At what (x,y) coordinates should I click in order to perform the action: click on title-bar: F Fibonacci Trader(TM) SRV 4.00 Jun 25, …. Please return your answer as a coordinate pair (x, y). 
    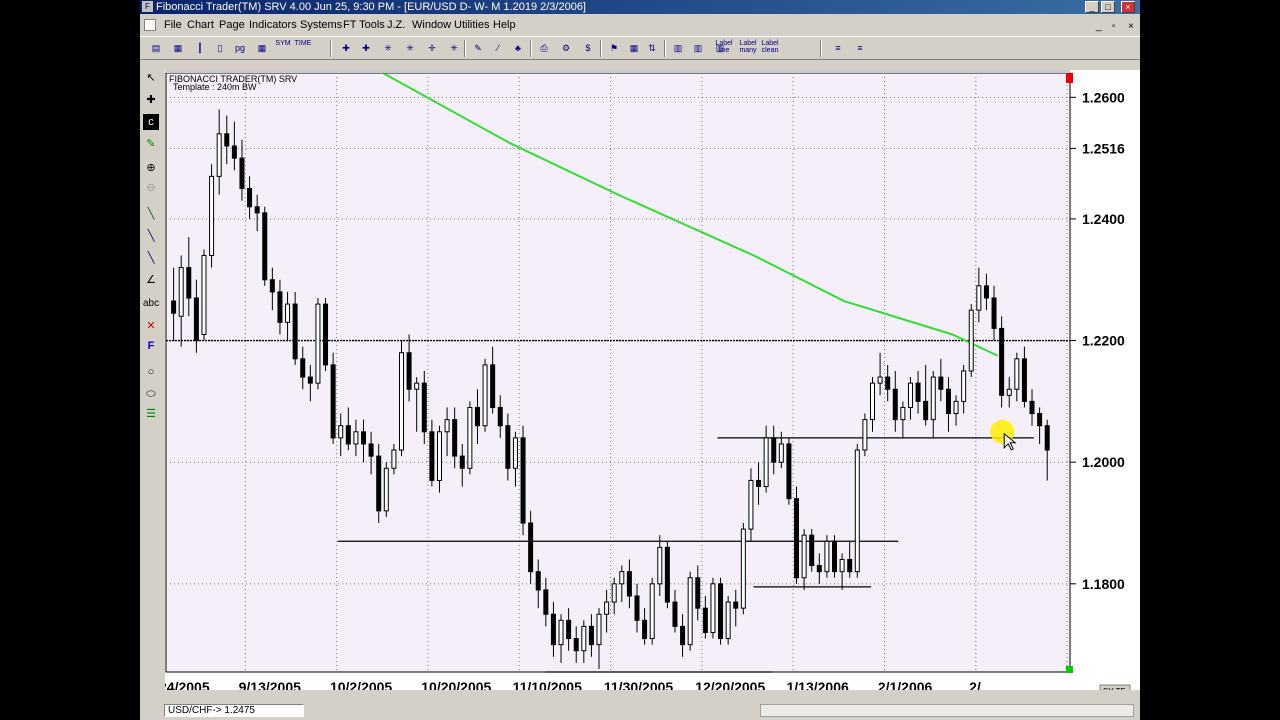
    Looking at the image, I should click on (640, 7).